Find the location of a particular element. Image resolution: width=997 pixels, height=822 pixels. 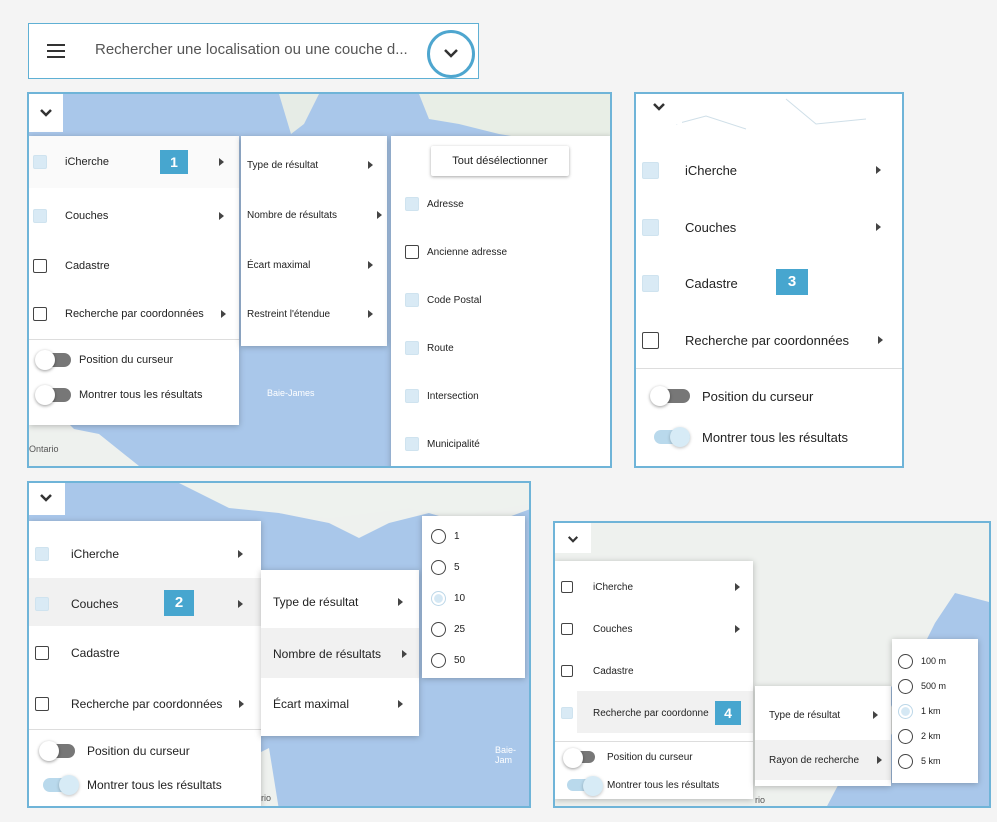

hamburger-menu-icon is located at coordinates (56, 51).